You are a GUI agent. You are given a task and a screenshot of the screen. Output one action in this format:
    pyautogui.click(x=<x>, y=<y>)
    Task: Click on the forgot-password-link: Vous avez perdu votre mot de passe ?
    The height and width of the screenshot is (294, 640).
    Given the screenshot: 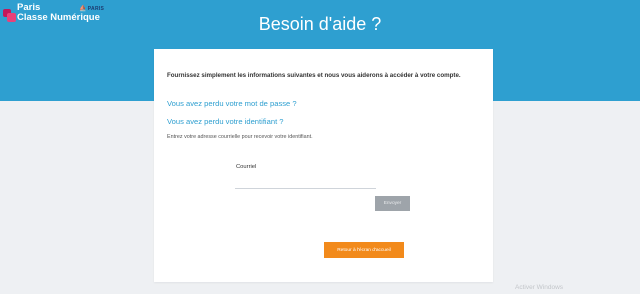 What is the action you would take?
    pyautogui.click(x=232, y=103)
    